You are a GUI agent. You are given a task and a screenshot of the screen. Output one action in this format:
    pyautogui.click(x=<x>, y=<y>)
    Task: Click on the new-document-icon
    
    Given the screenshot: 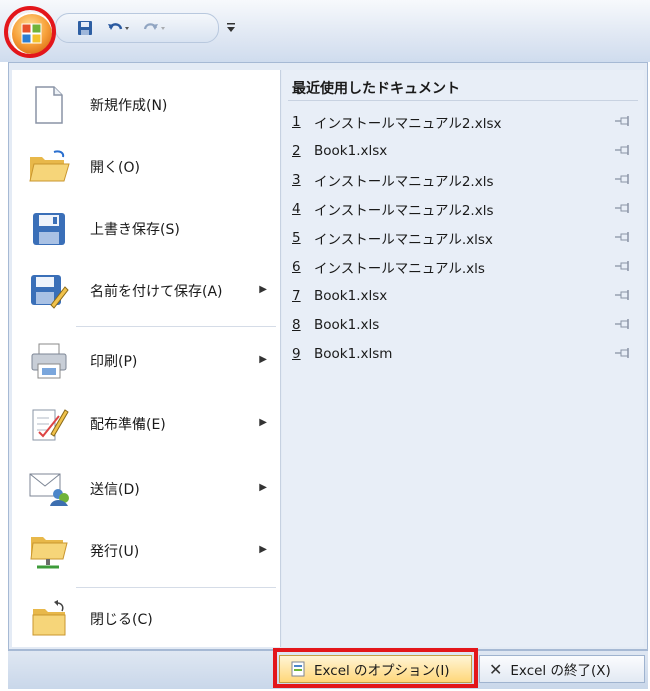 What is the action you would take?
    pyautogui.click(x=49, y=105)
    